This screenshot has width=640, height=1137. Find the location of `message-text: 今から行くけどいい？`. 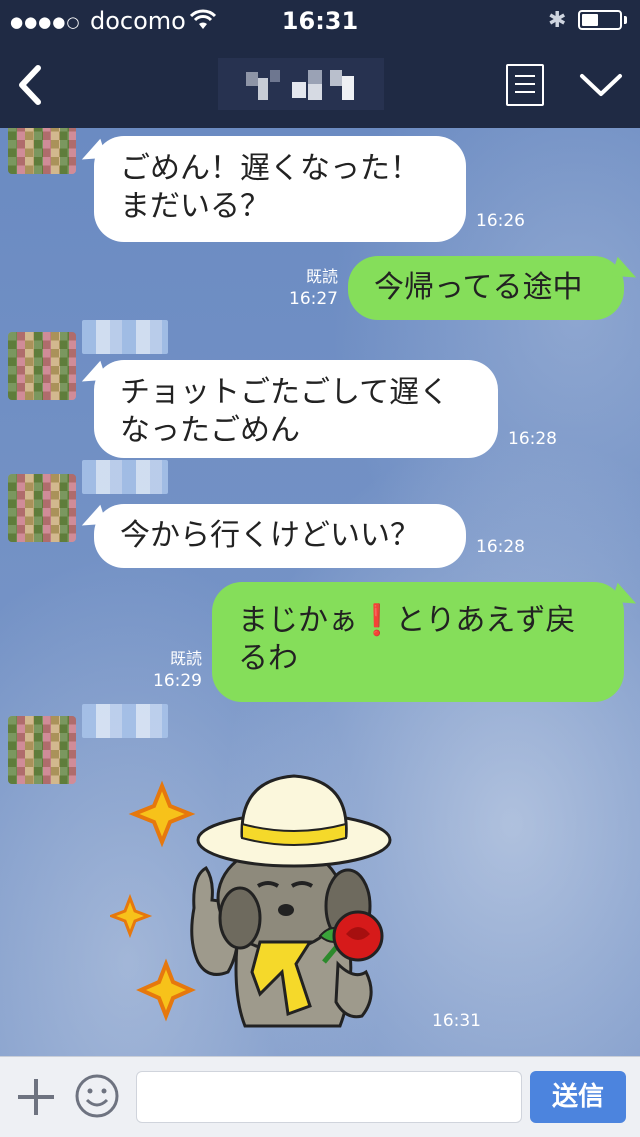

message-text: 今から行くけどいい？ is located at coordinates (270, 535).